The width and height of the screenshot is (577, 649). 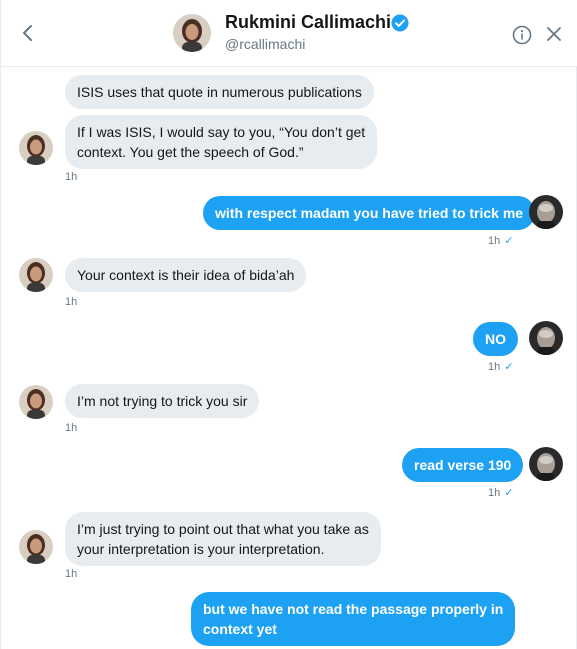 I want to click on verified-badge-icon, so click(x=400, y=23).